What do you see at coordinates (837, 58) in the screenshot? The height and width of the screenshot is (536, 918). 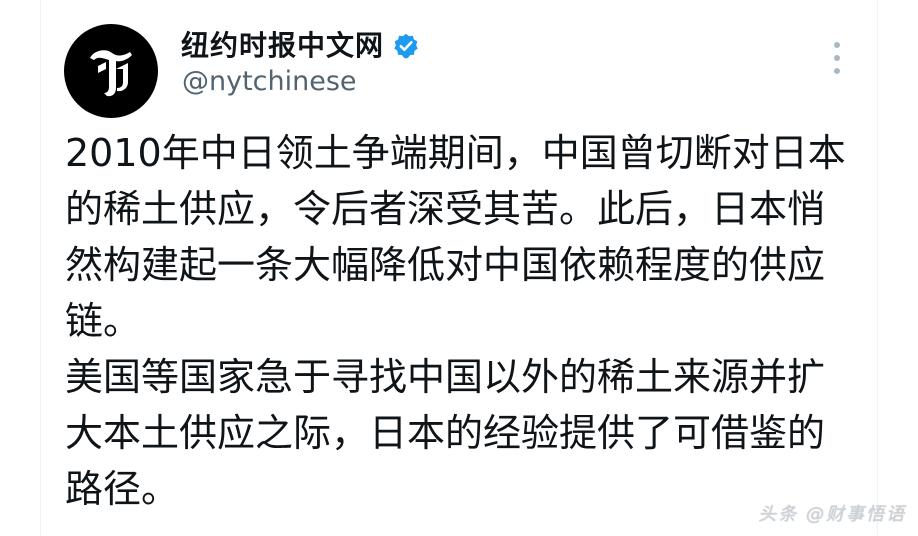 I see `more-vertical-icon` at bounding box center [837, 58].